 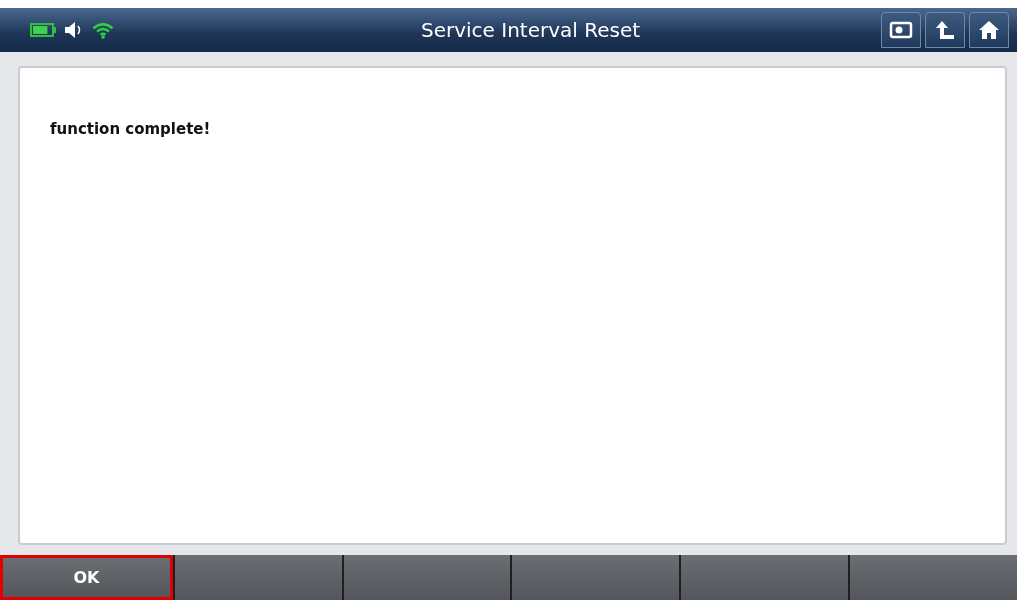 I want to click on ok-button: OK, so click(x=86, y=577).